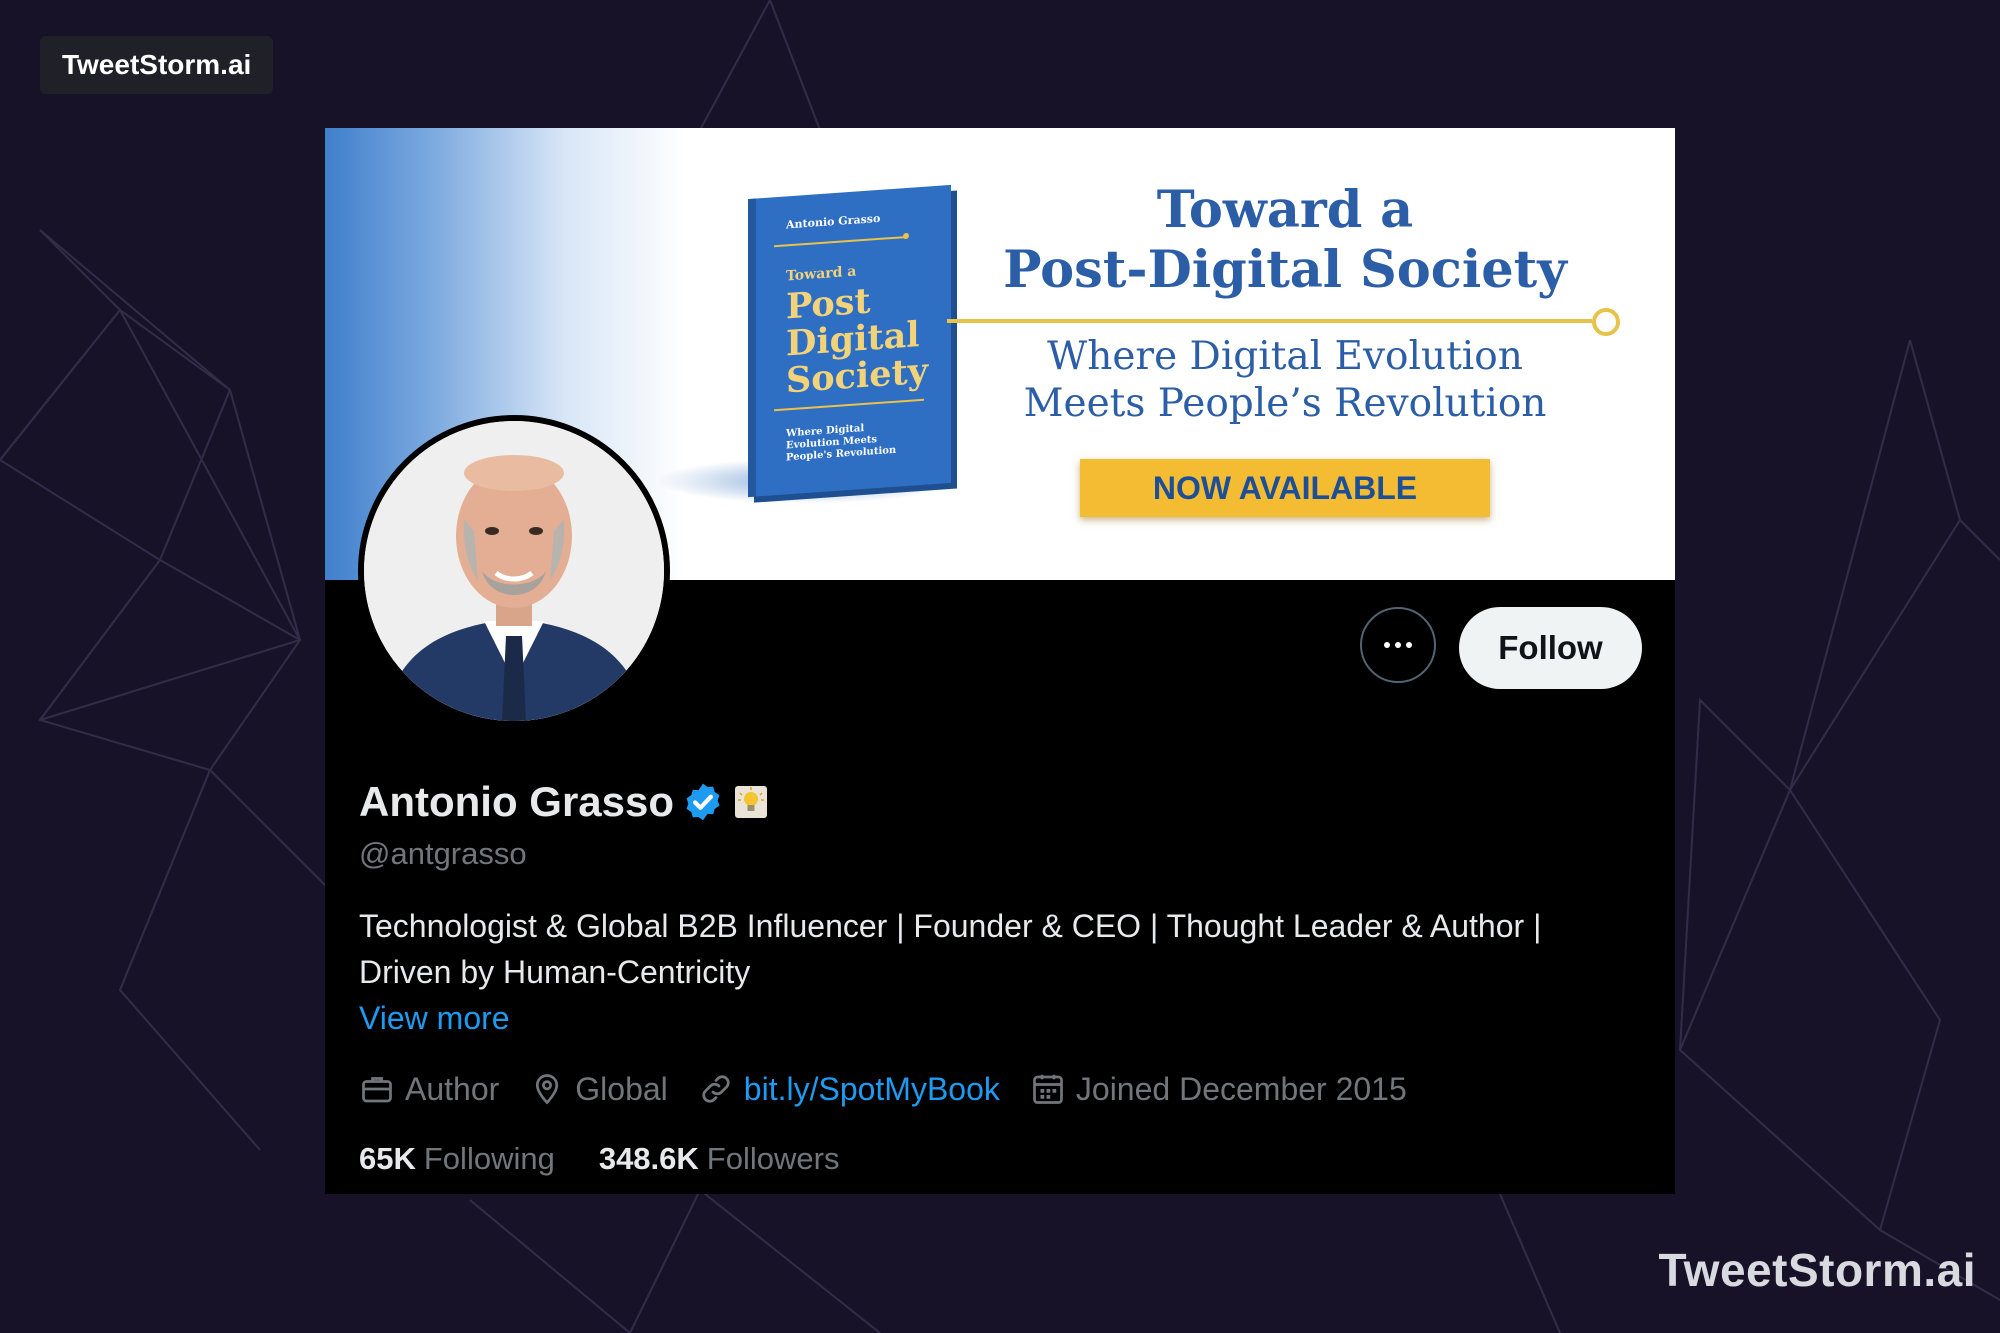 The image size is (2000, 1333). I want to click on avatar, so click(514, 571).